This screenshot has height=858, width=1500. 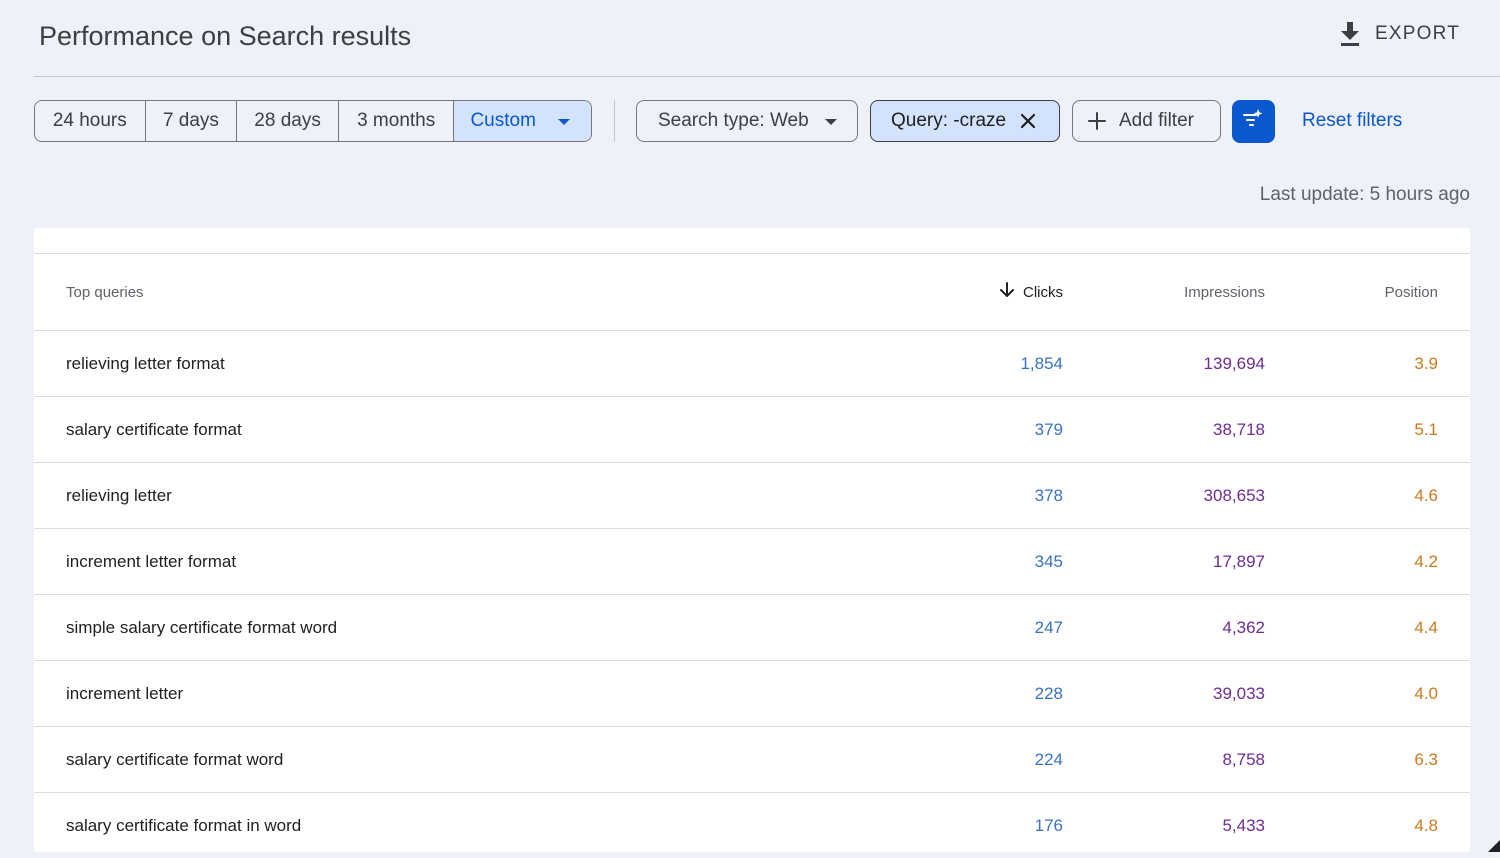 I want to click on position-cell: 3.9, so click(x=1426, y=363).